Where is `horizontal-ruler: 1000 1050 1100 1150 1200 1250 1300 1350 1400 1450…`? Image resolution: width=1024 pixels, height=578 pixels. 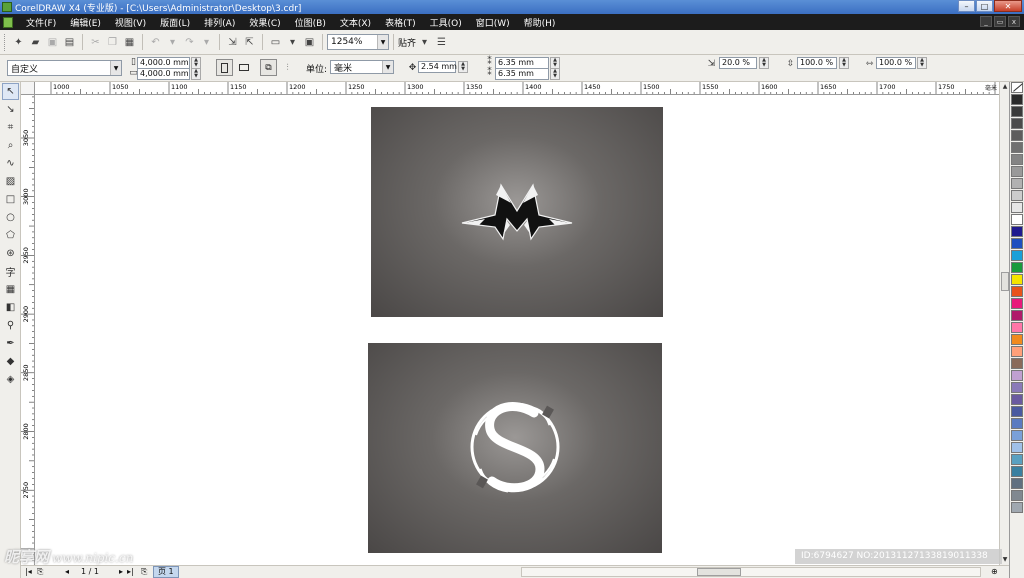 horizontal-ruler: 1000 1050 1100 1150 1200 1250 1300 1350 1400 1450… is located at coordinates (517, 88).